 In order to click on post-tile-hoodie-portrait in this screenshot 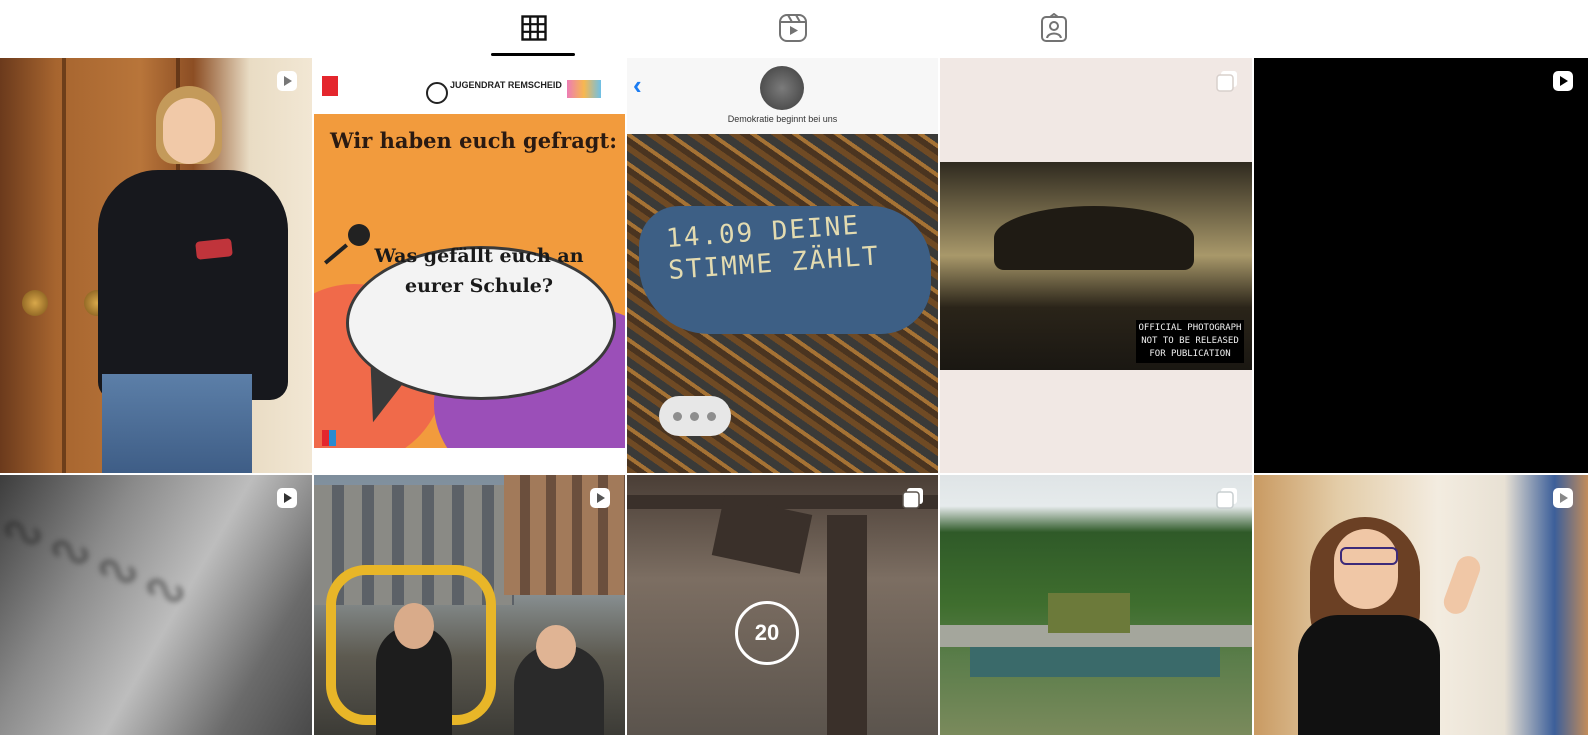, I will do `click(156, 265)`.